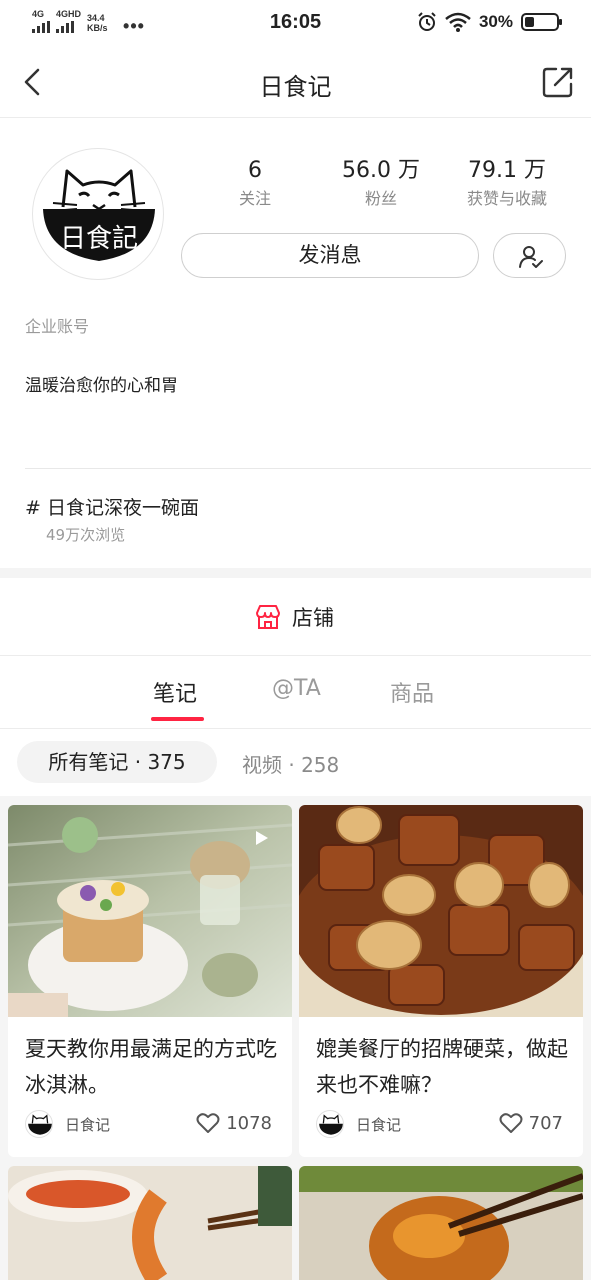  I want to click on note-title: 夏天教你用最满足的方式吃冰淇淋。, so click(151, 1067).